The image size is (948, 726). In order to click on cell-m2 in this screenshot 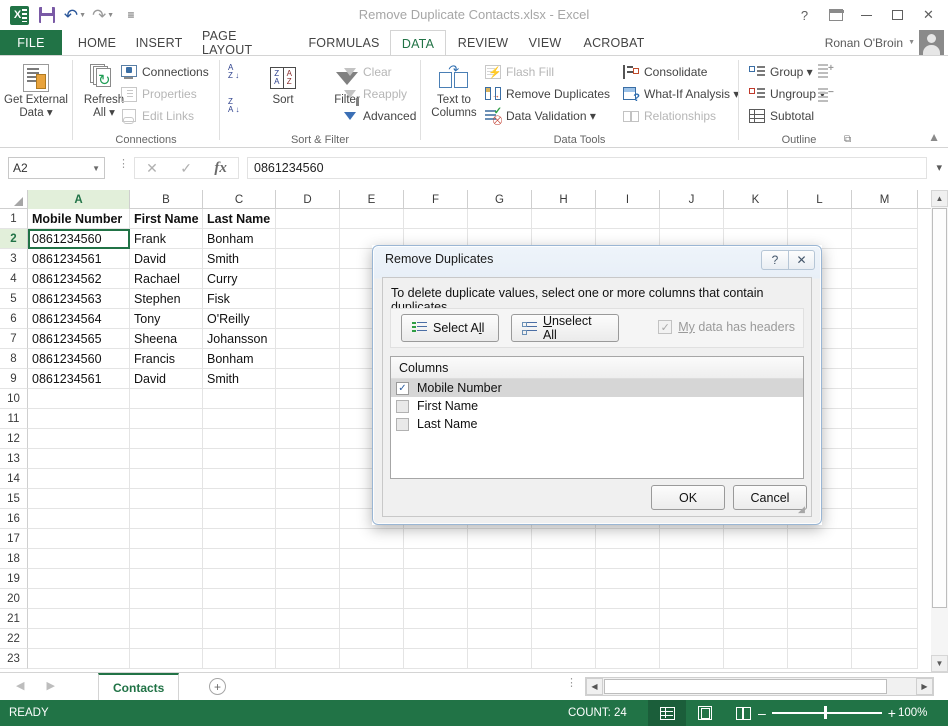, I will do `click(885, 239)`.